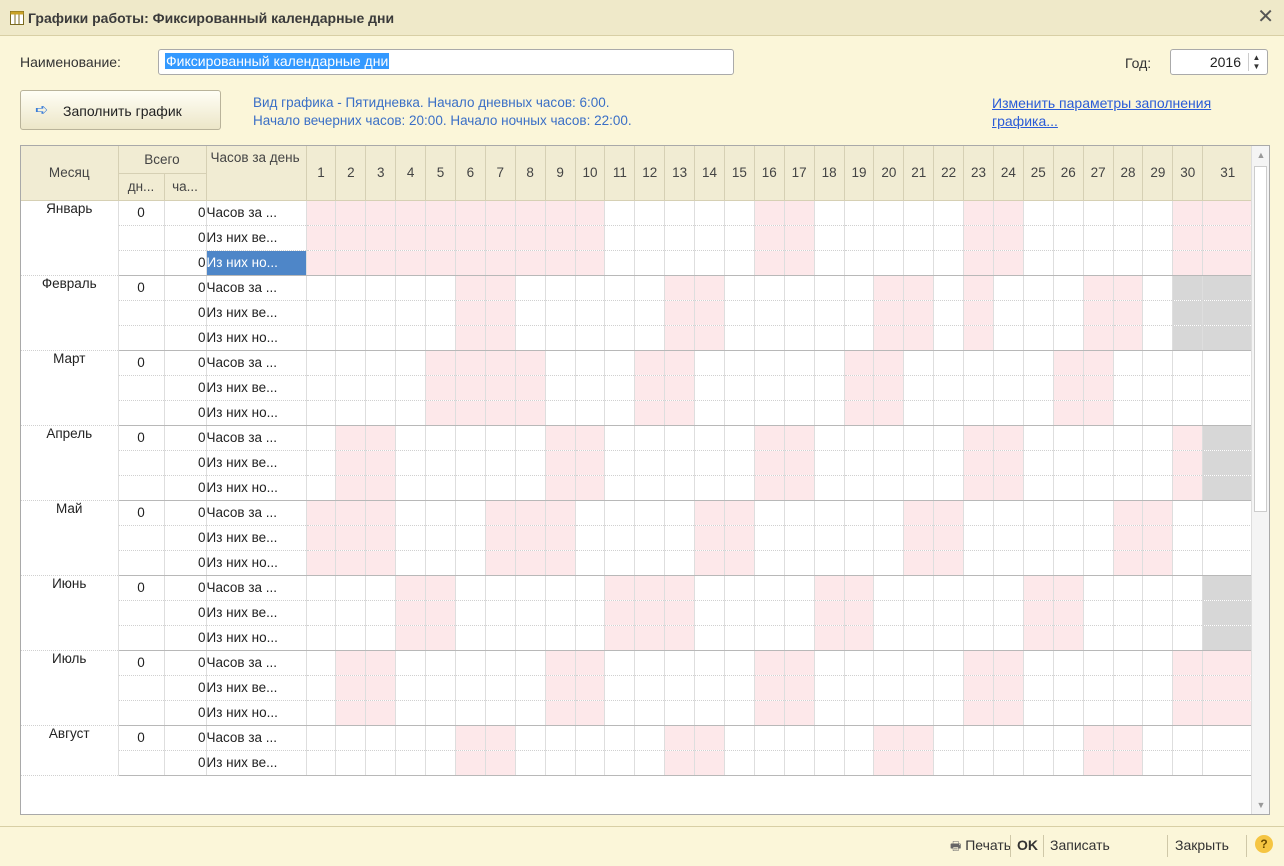  I want to click on col-header-hours-per-day: Часов за день, so click(256, 173).